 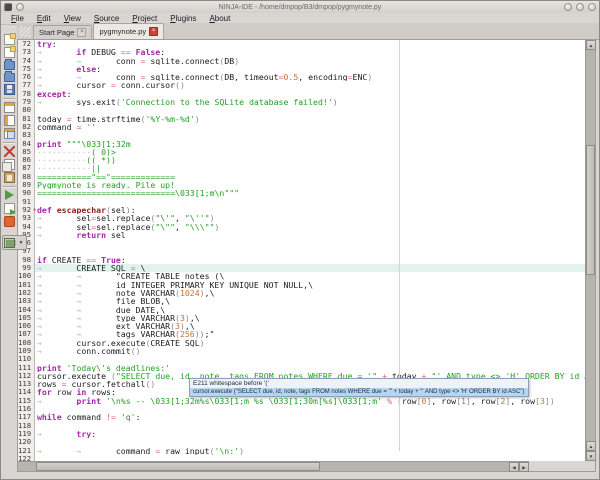 I want to click on code-text: ==========="=="=============, so click(x=310, y=177).